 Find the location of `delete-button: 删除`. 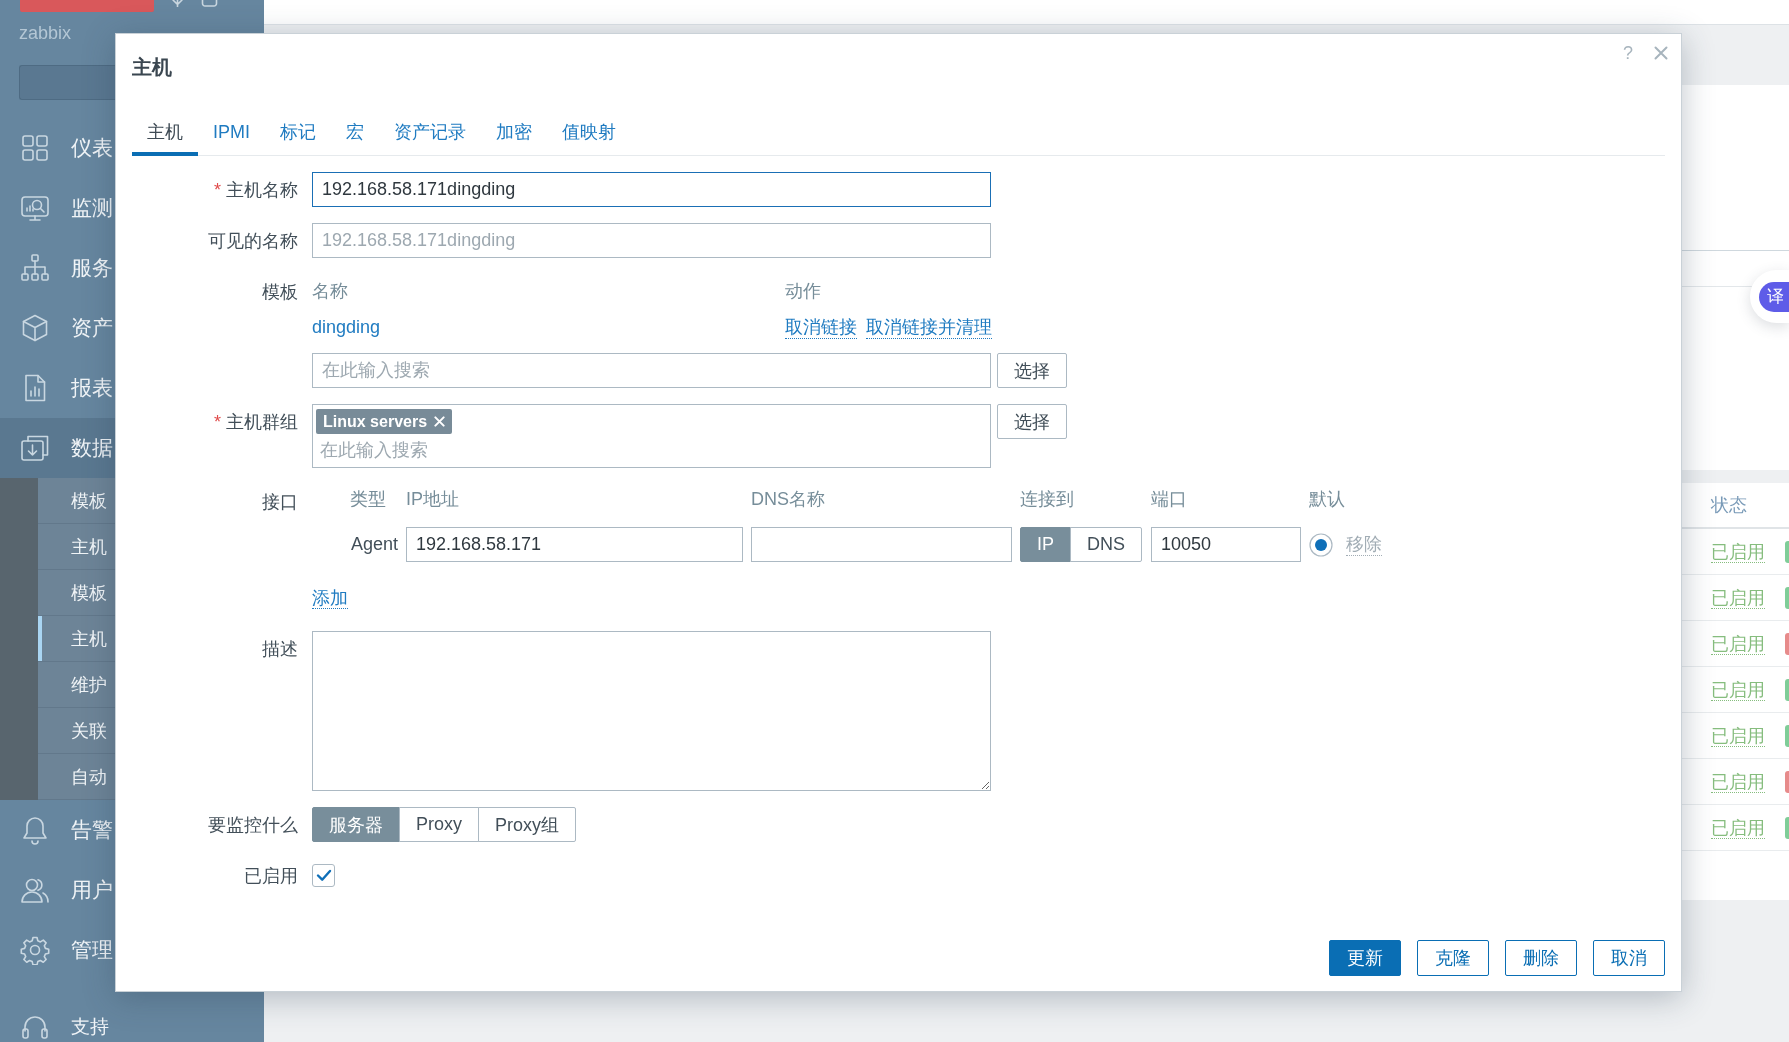

delete-button: 删除 is located at coordinates (1541, 958).